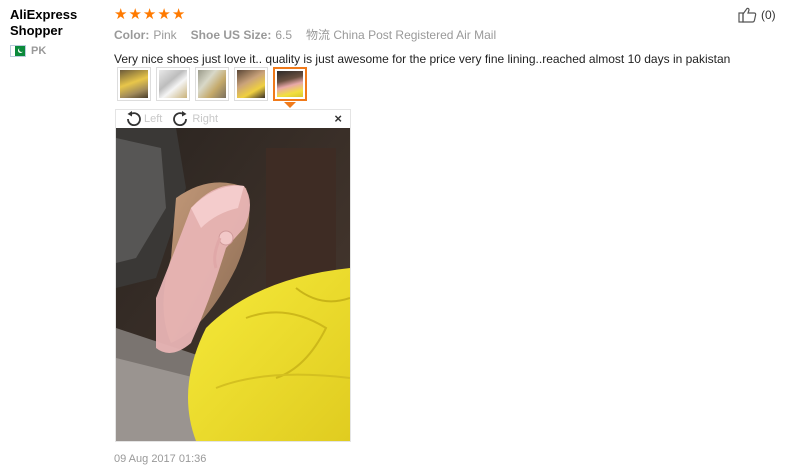 This screenshot has width=800, height=473. What do you see at coordinates (132, 34) in the screenshot?
I see `color-label: Color:` at bounding box center [132, 34].